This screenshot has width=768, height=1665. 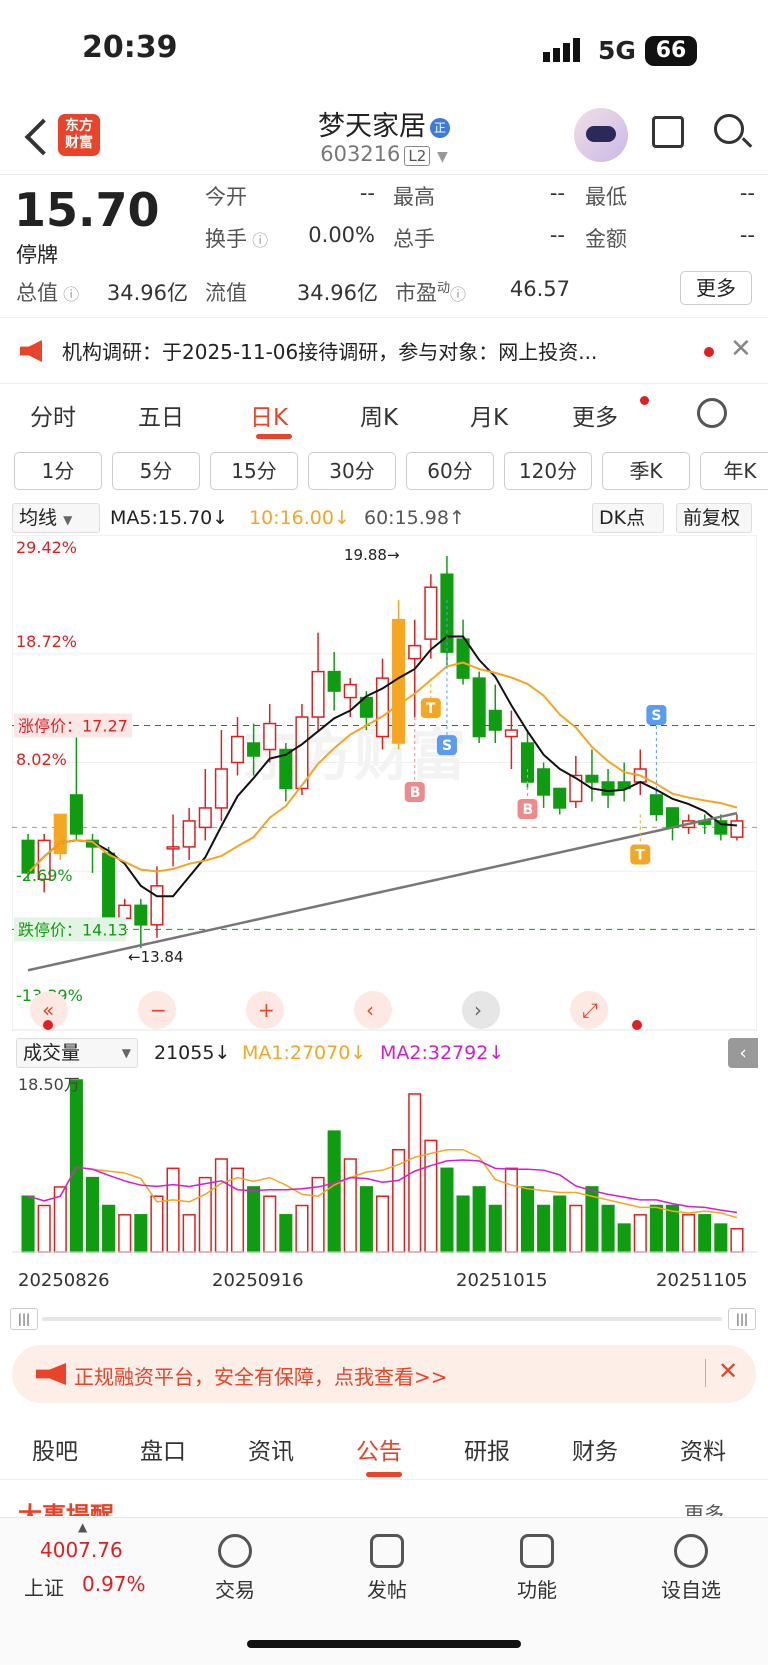 I want to click on tab-profile: 资料, so click(x=703, y=1449).